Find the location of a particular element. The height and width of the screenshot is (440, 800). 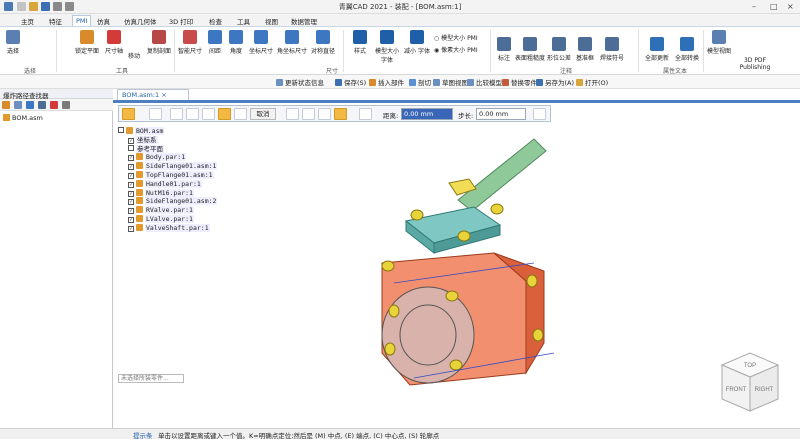

lock-plane-button: 锁定平面 is located at coordinates (87, 42).